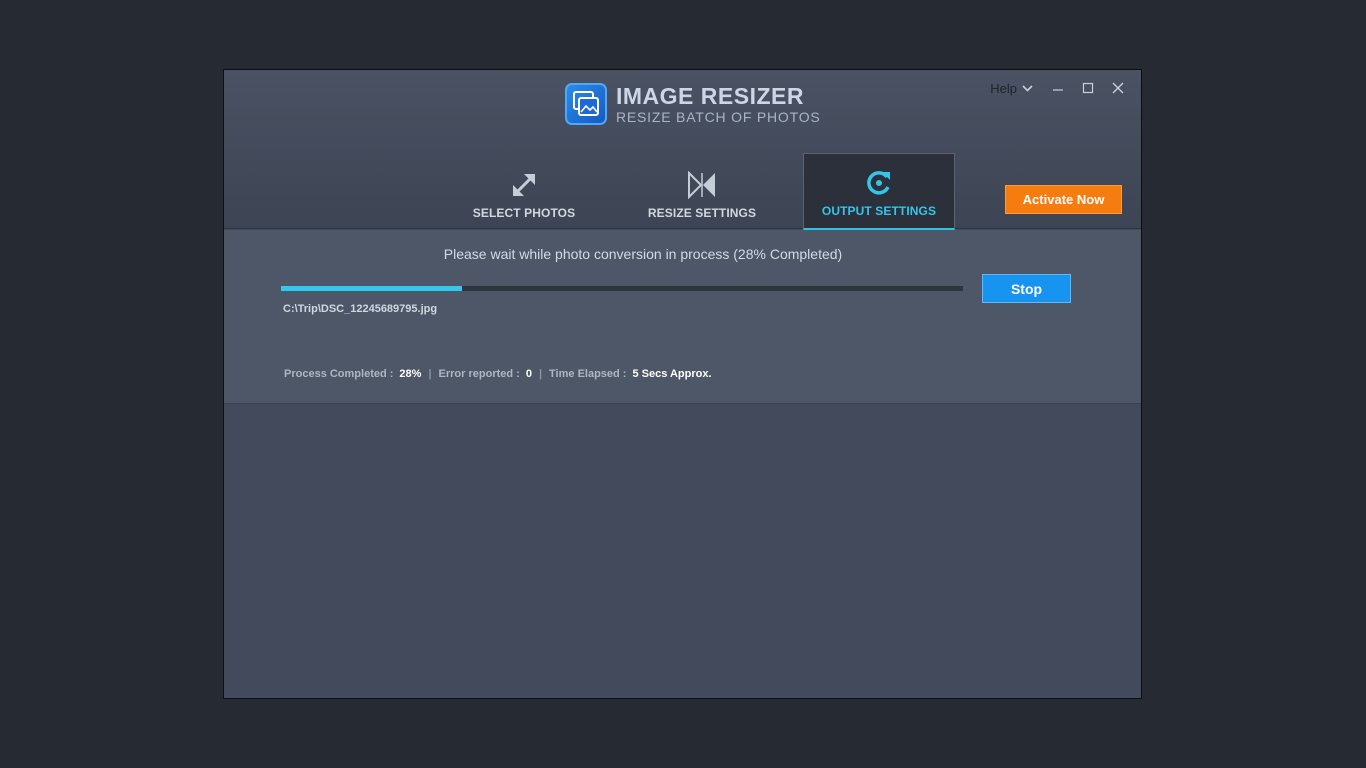 Image resolution: width=1366 pixels, height=768 pixels. I want to click on tab-select-photos: SELECT PHOTOS, so click(524, 191).